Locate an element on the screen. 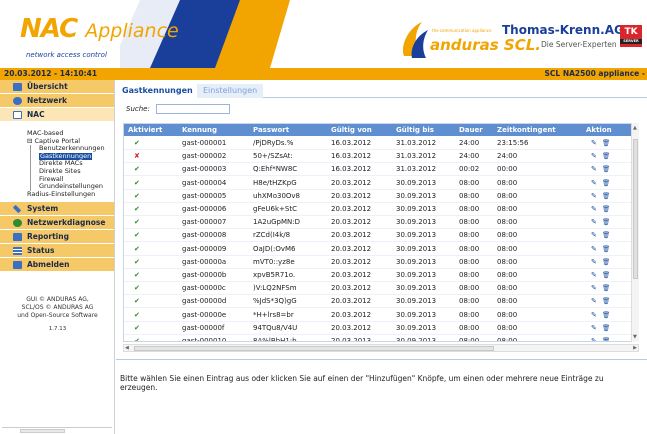  cell-passwort: rZCd(I4k/8 is located at coordinates (272, 235).